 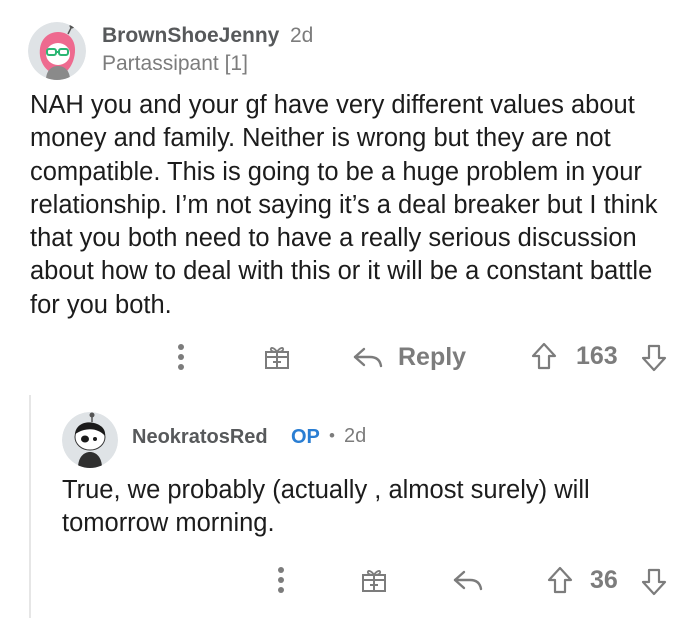 I want to click on parent-reply-button: Reply, so click(x=411, y=357).